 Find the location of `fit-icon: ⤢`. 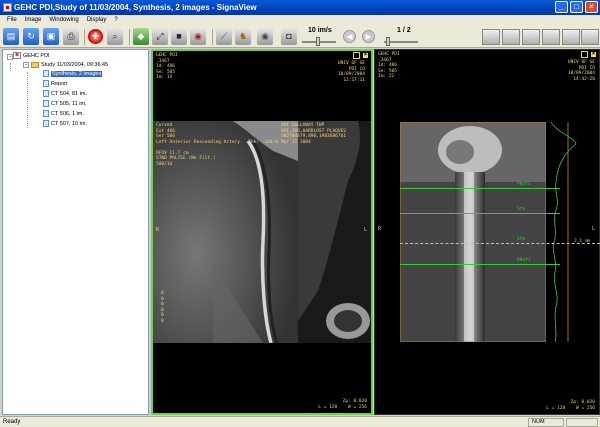

fit-icon: ⤢ is located at coordinates (160, 36).